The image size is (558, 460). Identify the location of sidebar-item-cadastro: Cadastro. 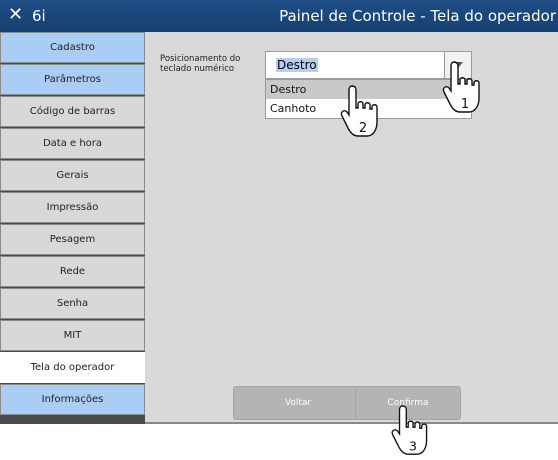
(72, 47).